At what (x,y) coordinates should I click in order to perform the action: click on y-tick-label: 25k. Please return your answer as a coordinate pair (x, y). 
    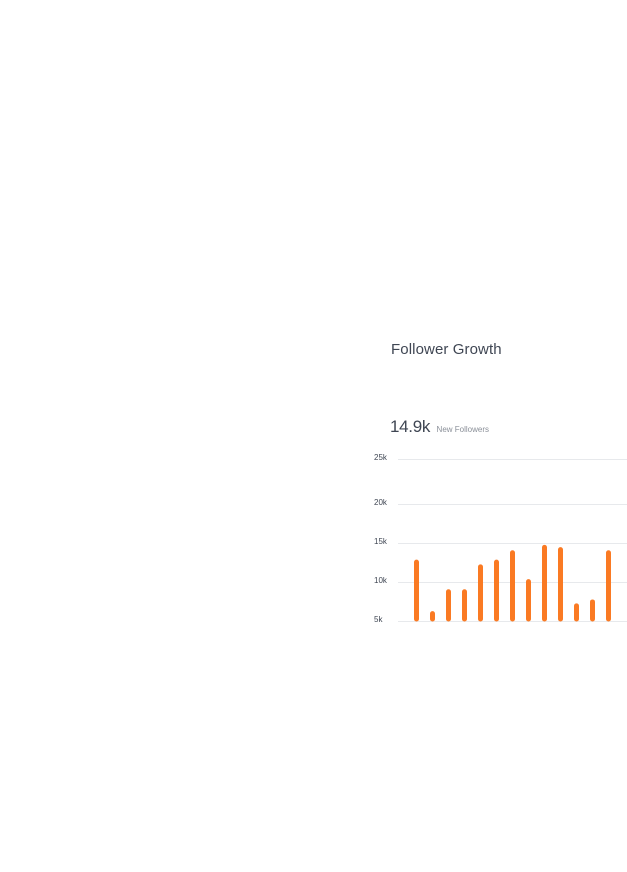
    Looking at the image, I should click on (381, 457).